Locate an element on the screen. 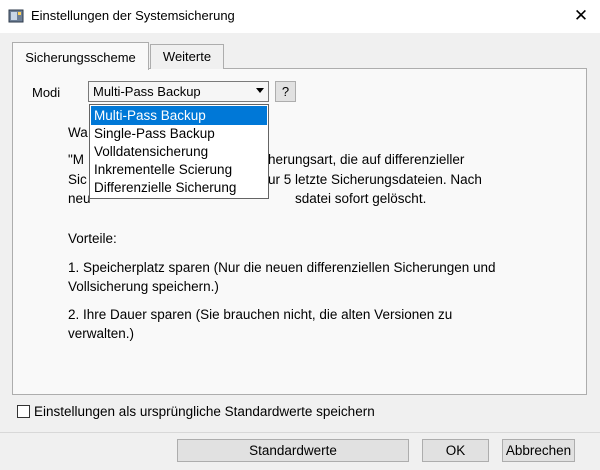  mode-option-volldatensicherung: Volldatensicherung is located at coordinates (179, 151).